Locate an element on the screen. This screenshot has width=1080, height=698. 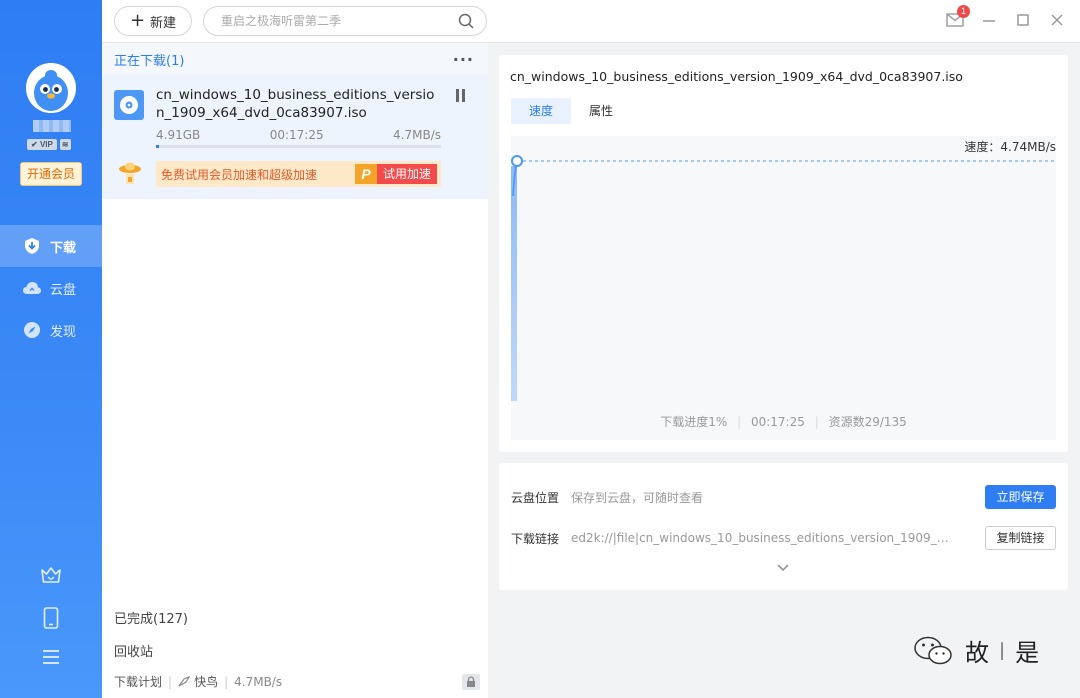
sidebar-item-label: 云盘 is located at coordinates (63, 290).